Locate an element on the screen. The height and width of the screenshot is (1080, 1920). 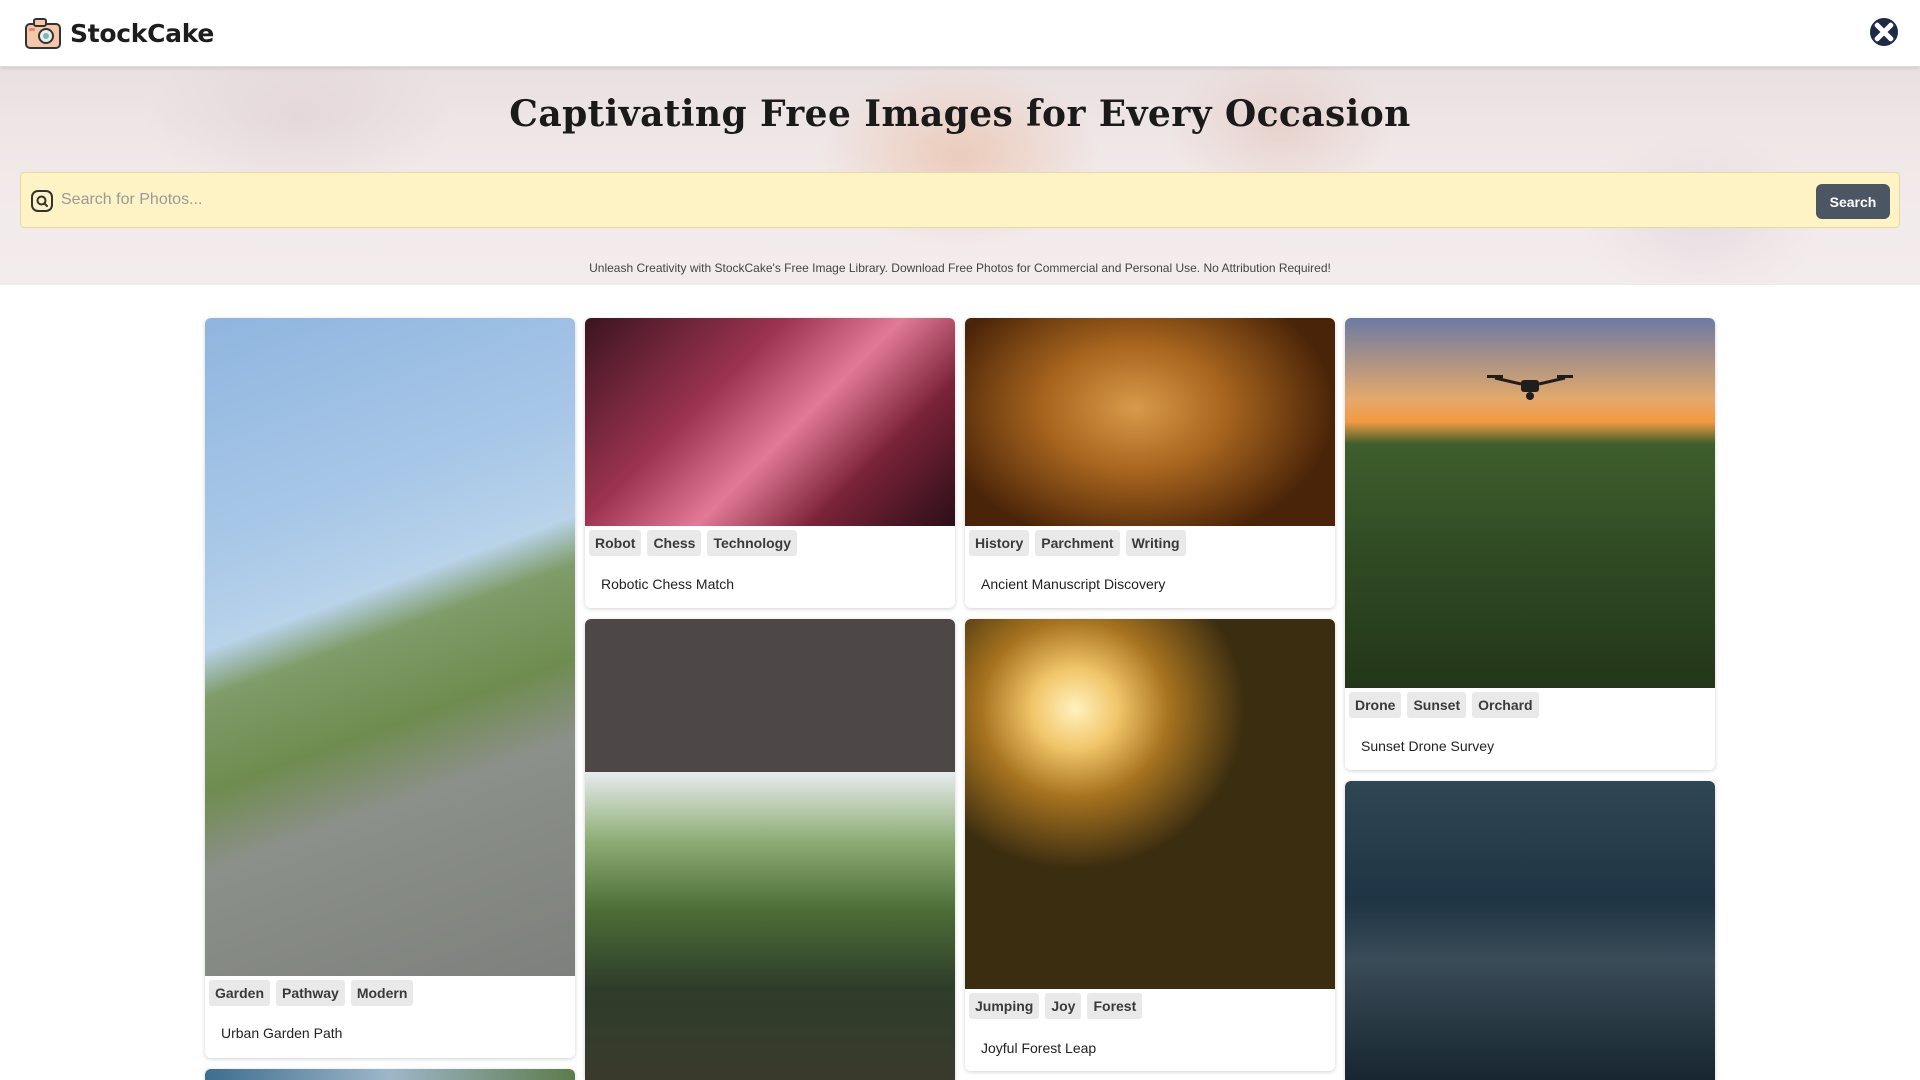
card-title: Sunset Drone Survey is located at coordinates (1427, 746).